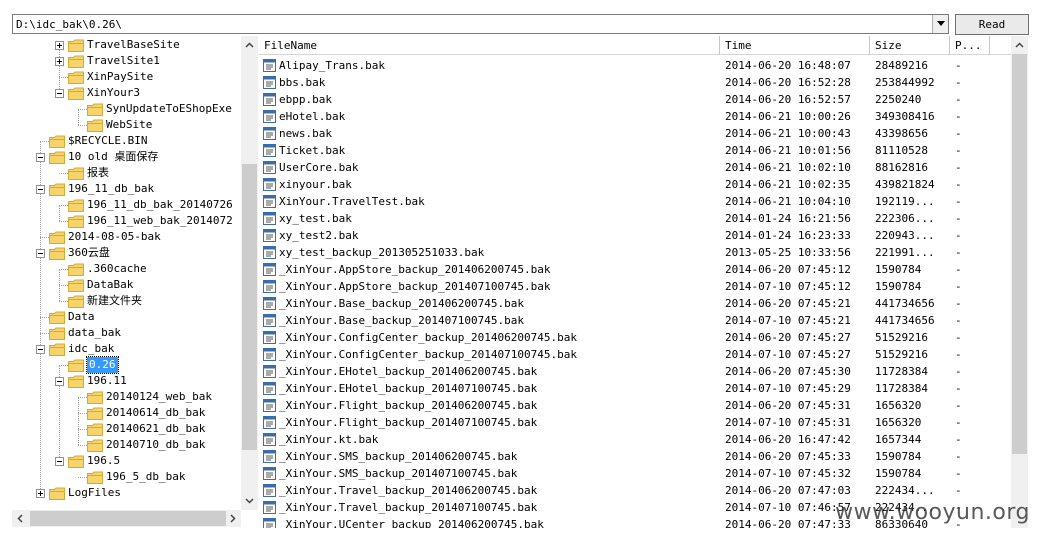  What do you see at coordinates (635, 116) in the screenshot?
I see `file-row: eHotel.bak 2014-06-21 10:00:26 349308416 -` at bounding box center [635, 116].